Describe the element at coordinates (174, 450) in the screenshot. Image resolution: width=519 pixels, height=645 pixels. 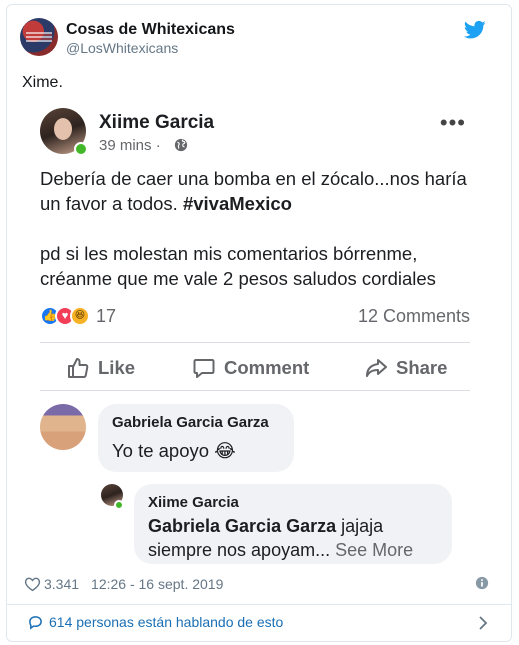
I see `comment-text: Yo te apoyo 😂` at that location.